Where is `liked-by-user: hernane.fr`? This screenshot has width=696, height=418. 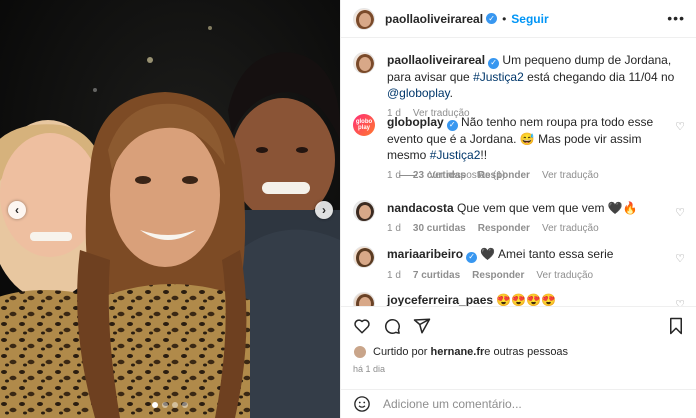
liked-by-user: hernane.fr is located at coordinates (457, 352).